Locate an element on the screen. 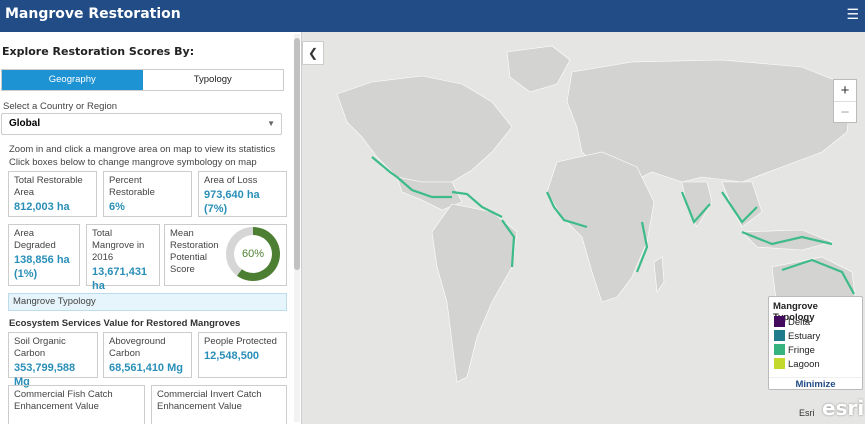  legend-swatch-estuary is located at coordinates (779, 335).